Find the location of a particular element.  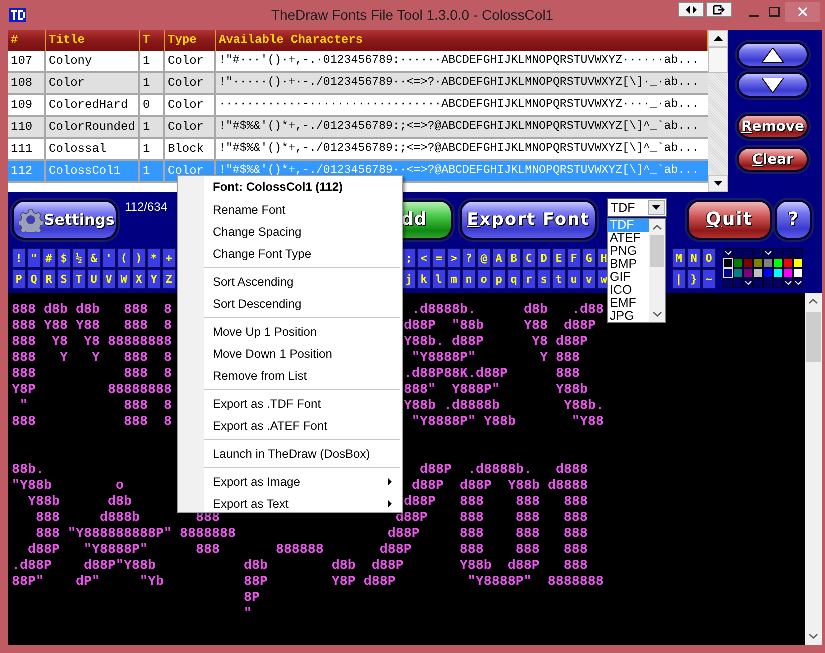

character-key: W is located at coordinates (124, 279).